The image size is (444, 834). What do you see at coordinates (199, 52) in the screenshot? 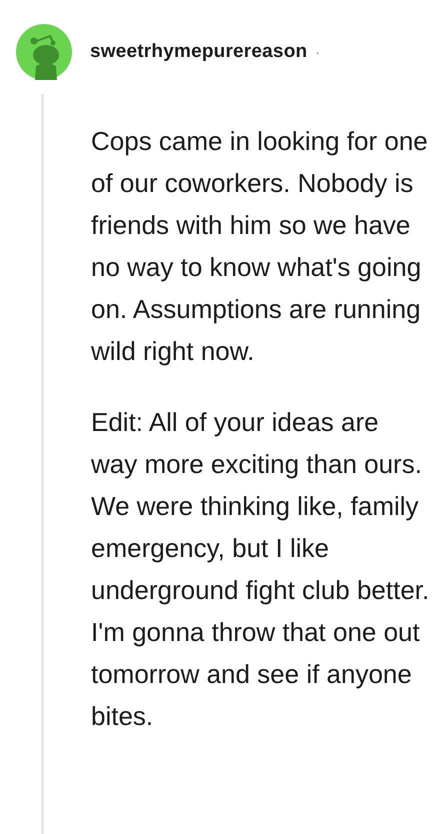
I see `username: sweetrhymepurereason` at bounding box center [199, 52].